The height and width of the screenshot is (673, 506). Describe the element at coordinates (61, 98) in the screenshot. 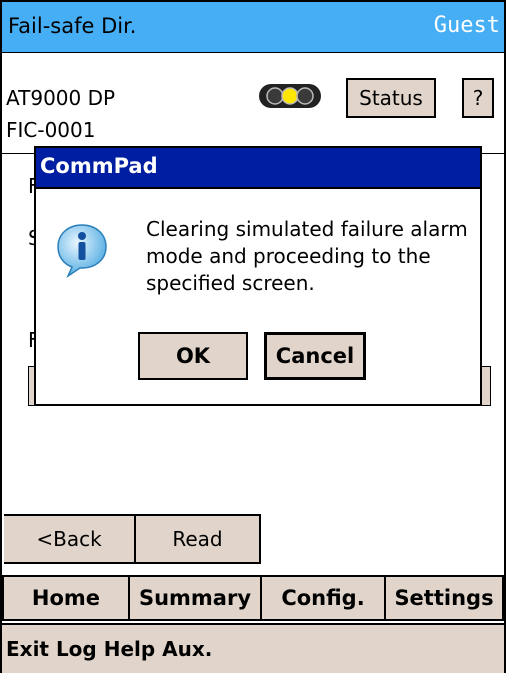

I see `device-model: AT9000 DP` at that location.